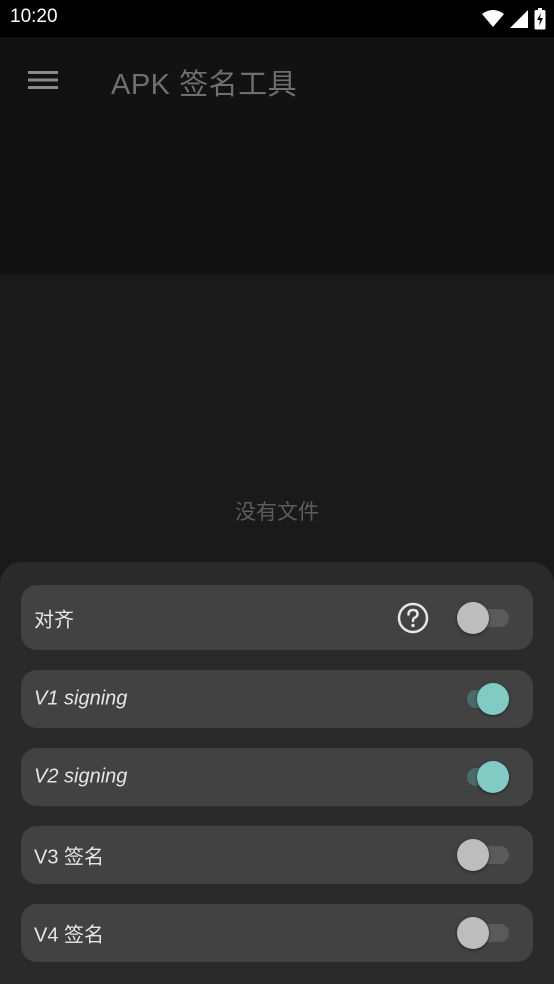  Describe the element at coordinates (81, 698) in the screenshot. I see `option-label: V1 signing` at that location.